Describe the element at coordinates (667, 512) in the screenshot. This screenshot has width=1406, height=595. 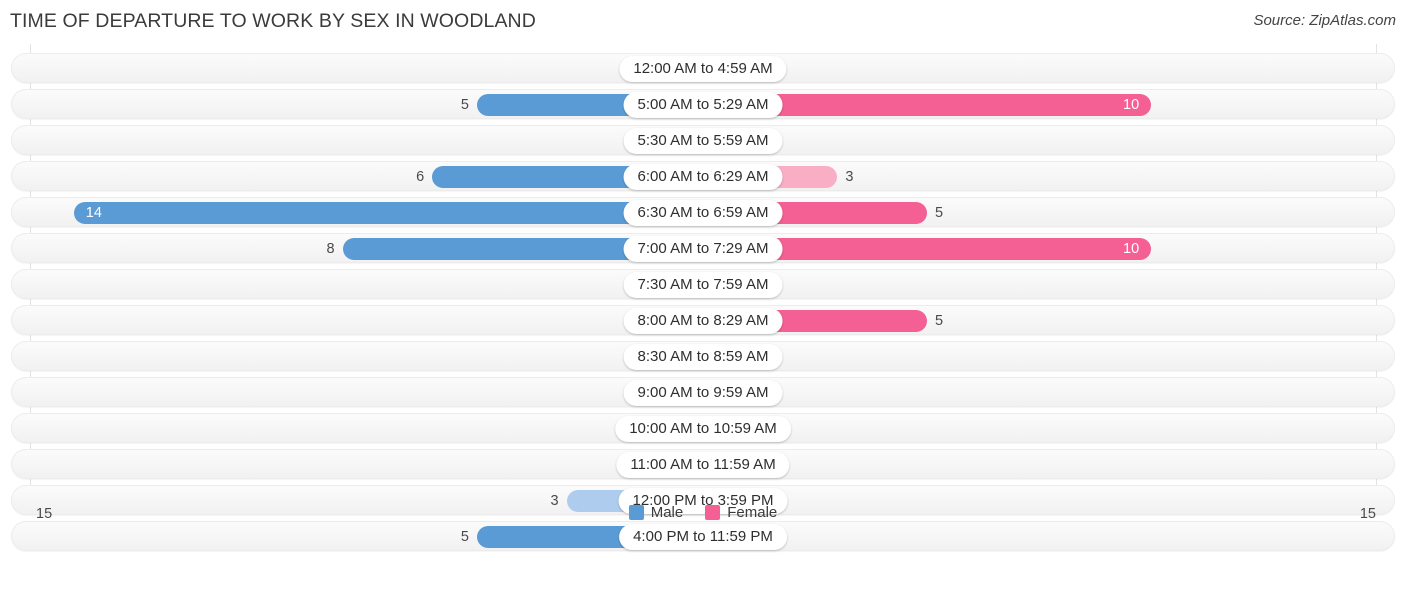
I see `legend-label-male: Male` at that location.